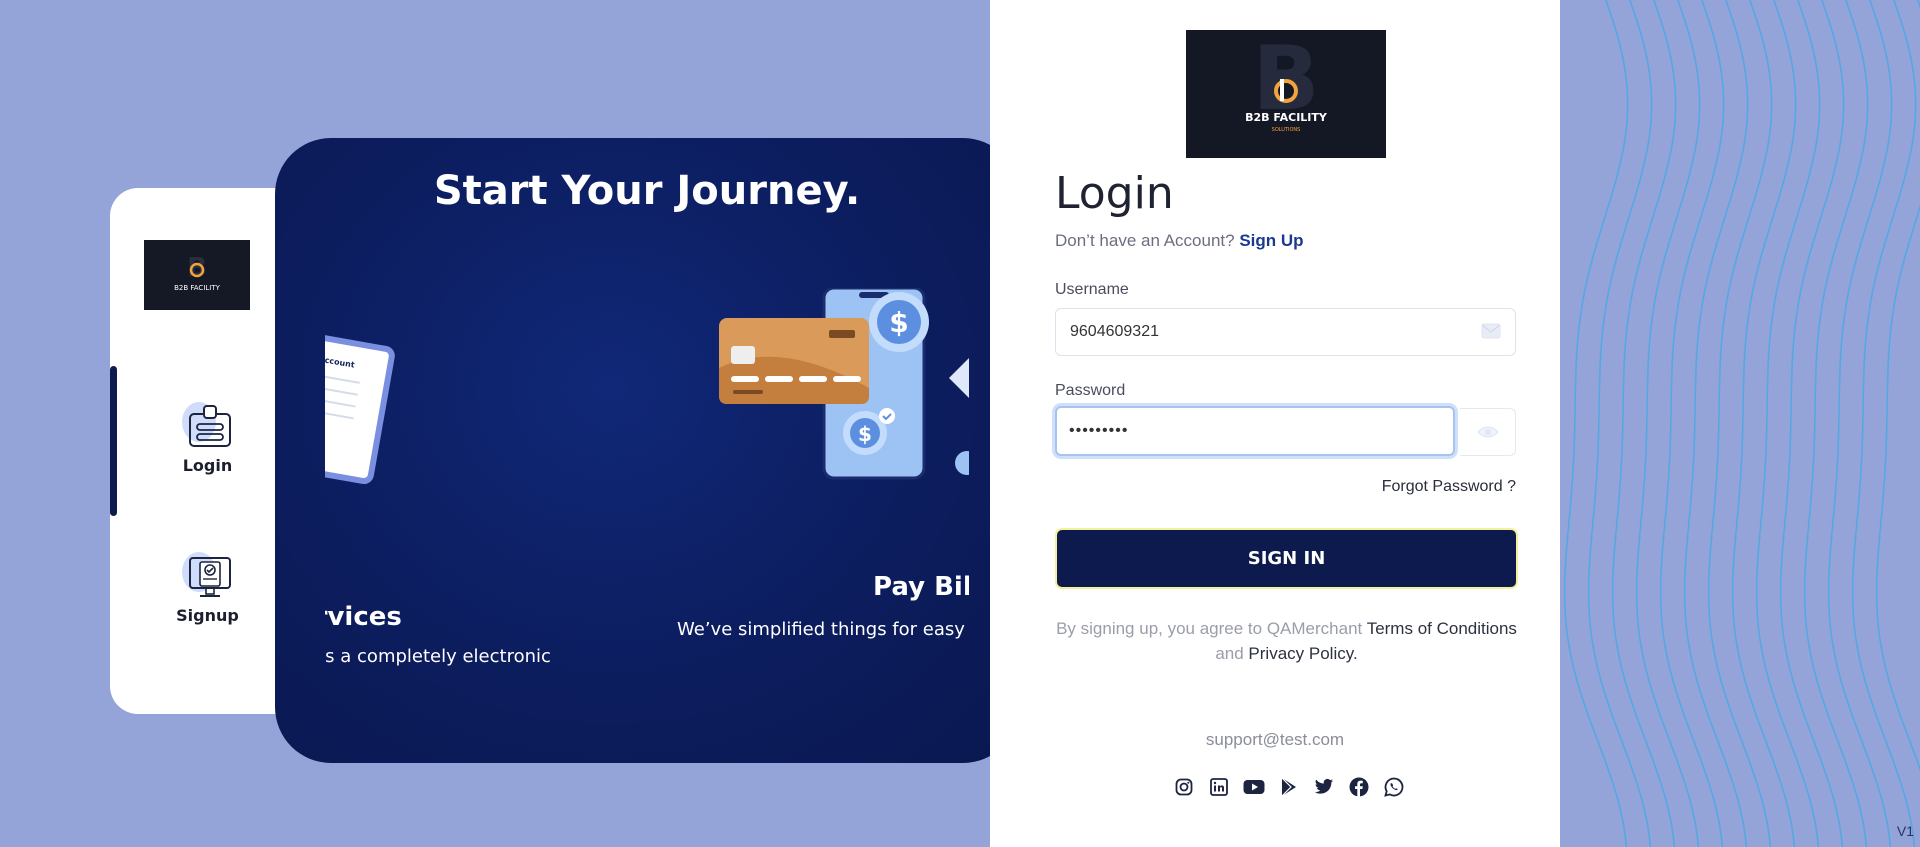 The height and width of the screenshot is (847, 1920). What do you see at coordinates (1271, 240) in the screenshot?
I see `signup-link: Sign Up` at bounding box center [1271, 240].